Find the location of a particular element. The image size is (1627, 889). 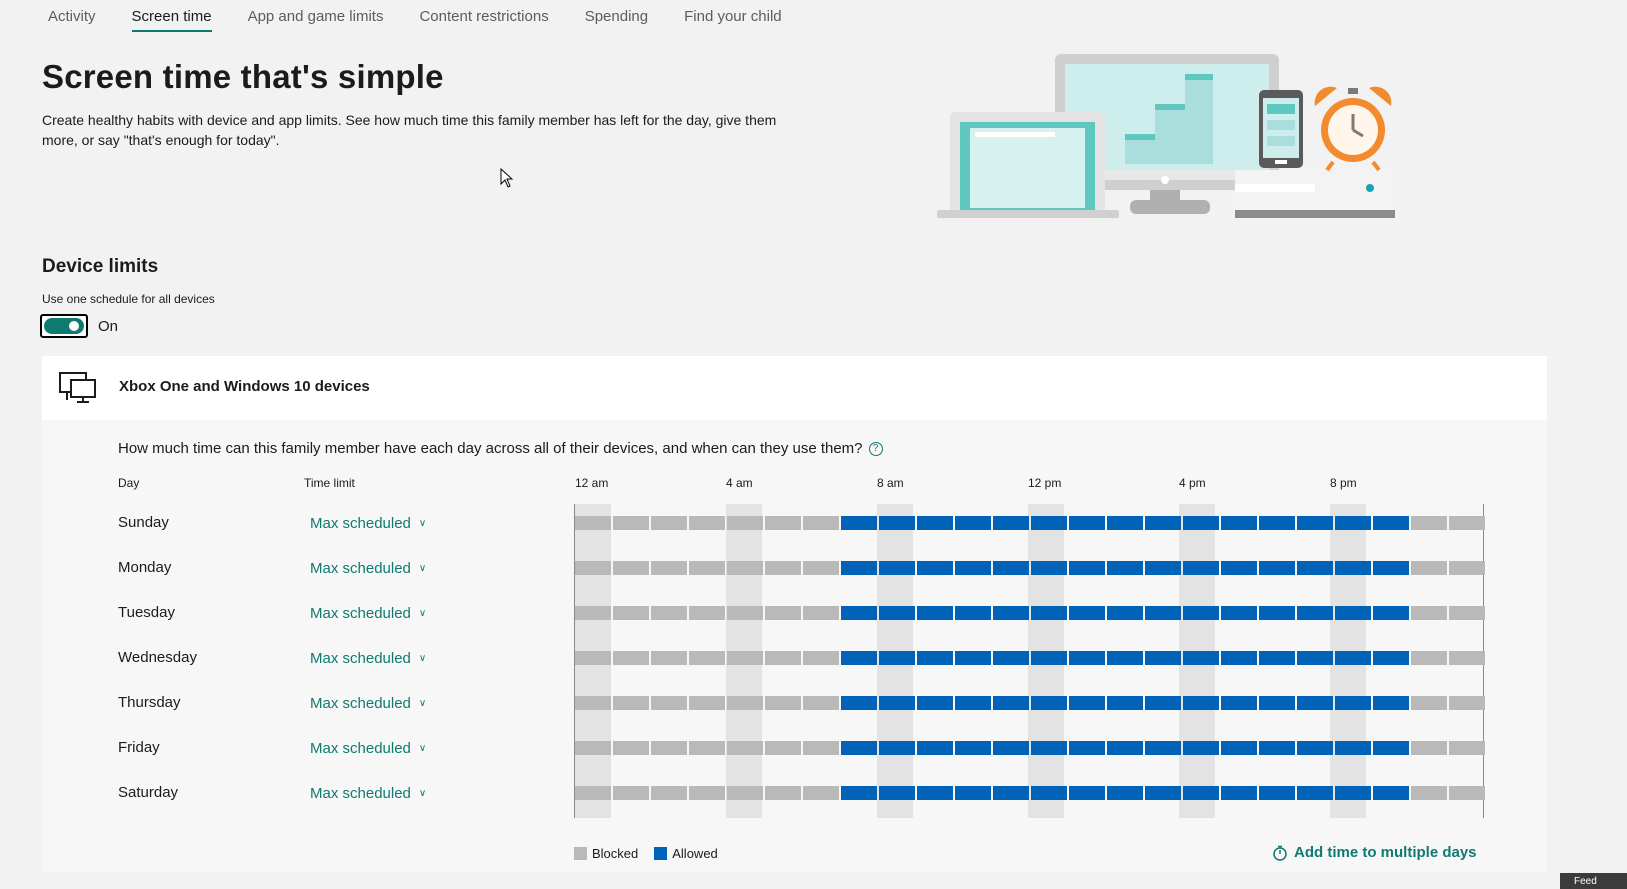

one-schedule-toggle is located at coordinates (64, 326).